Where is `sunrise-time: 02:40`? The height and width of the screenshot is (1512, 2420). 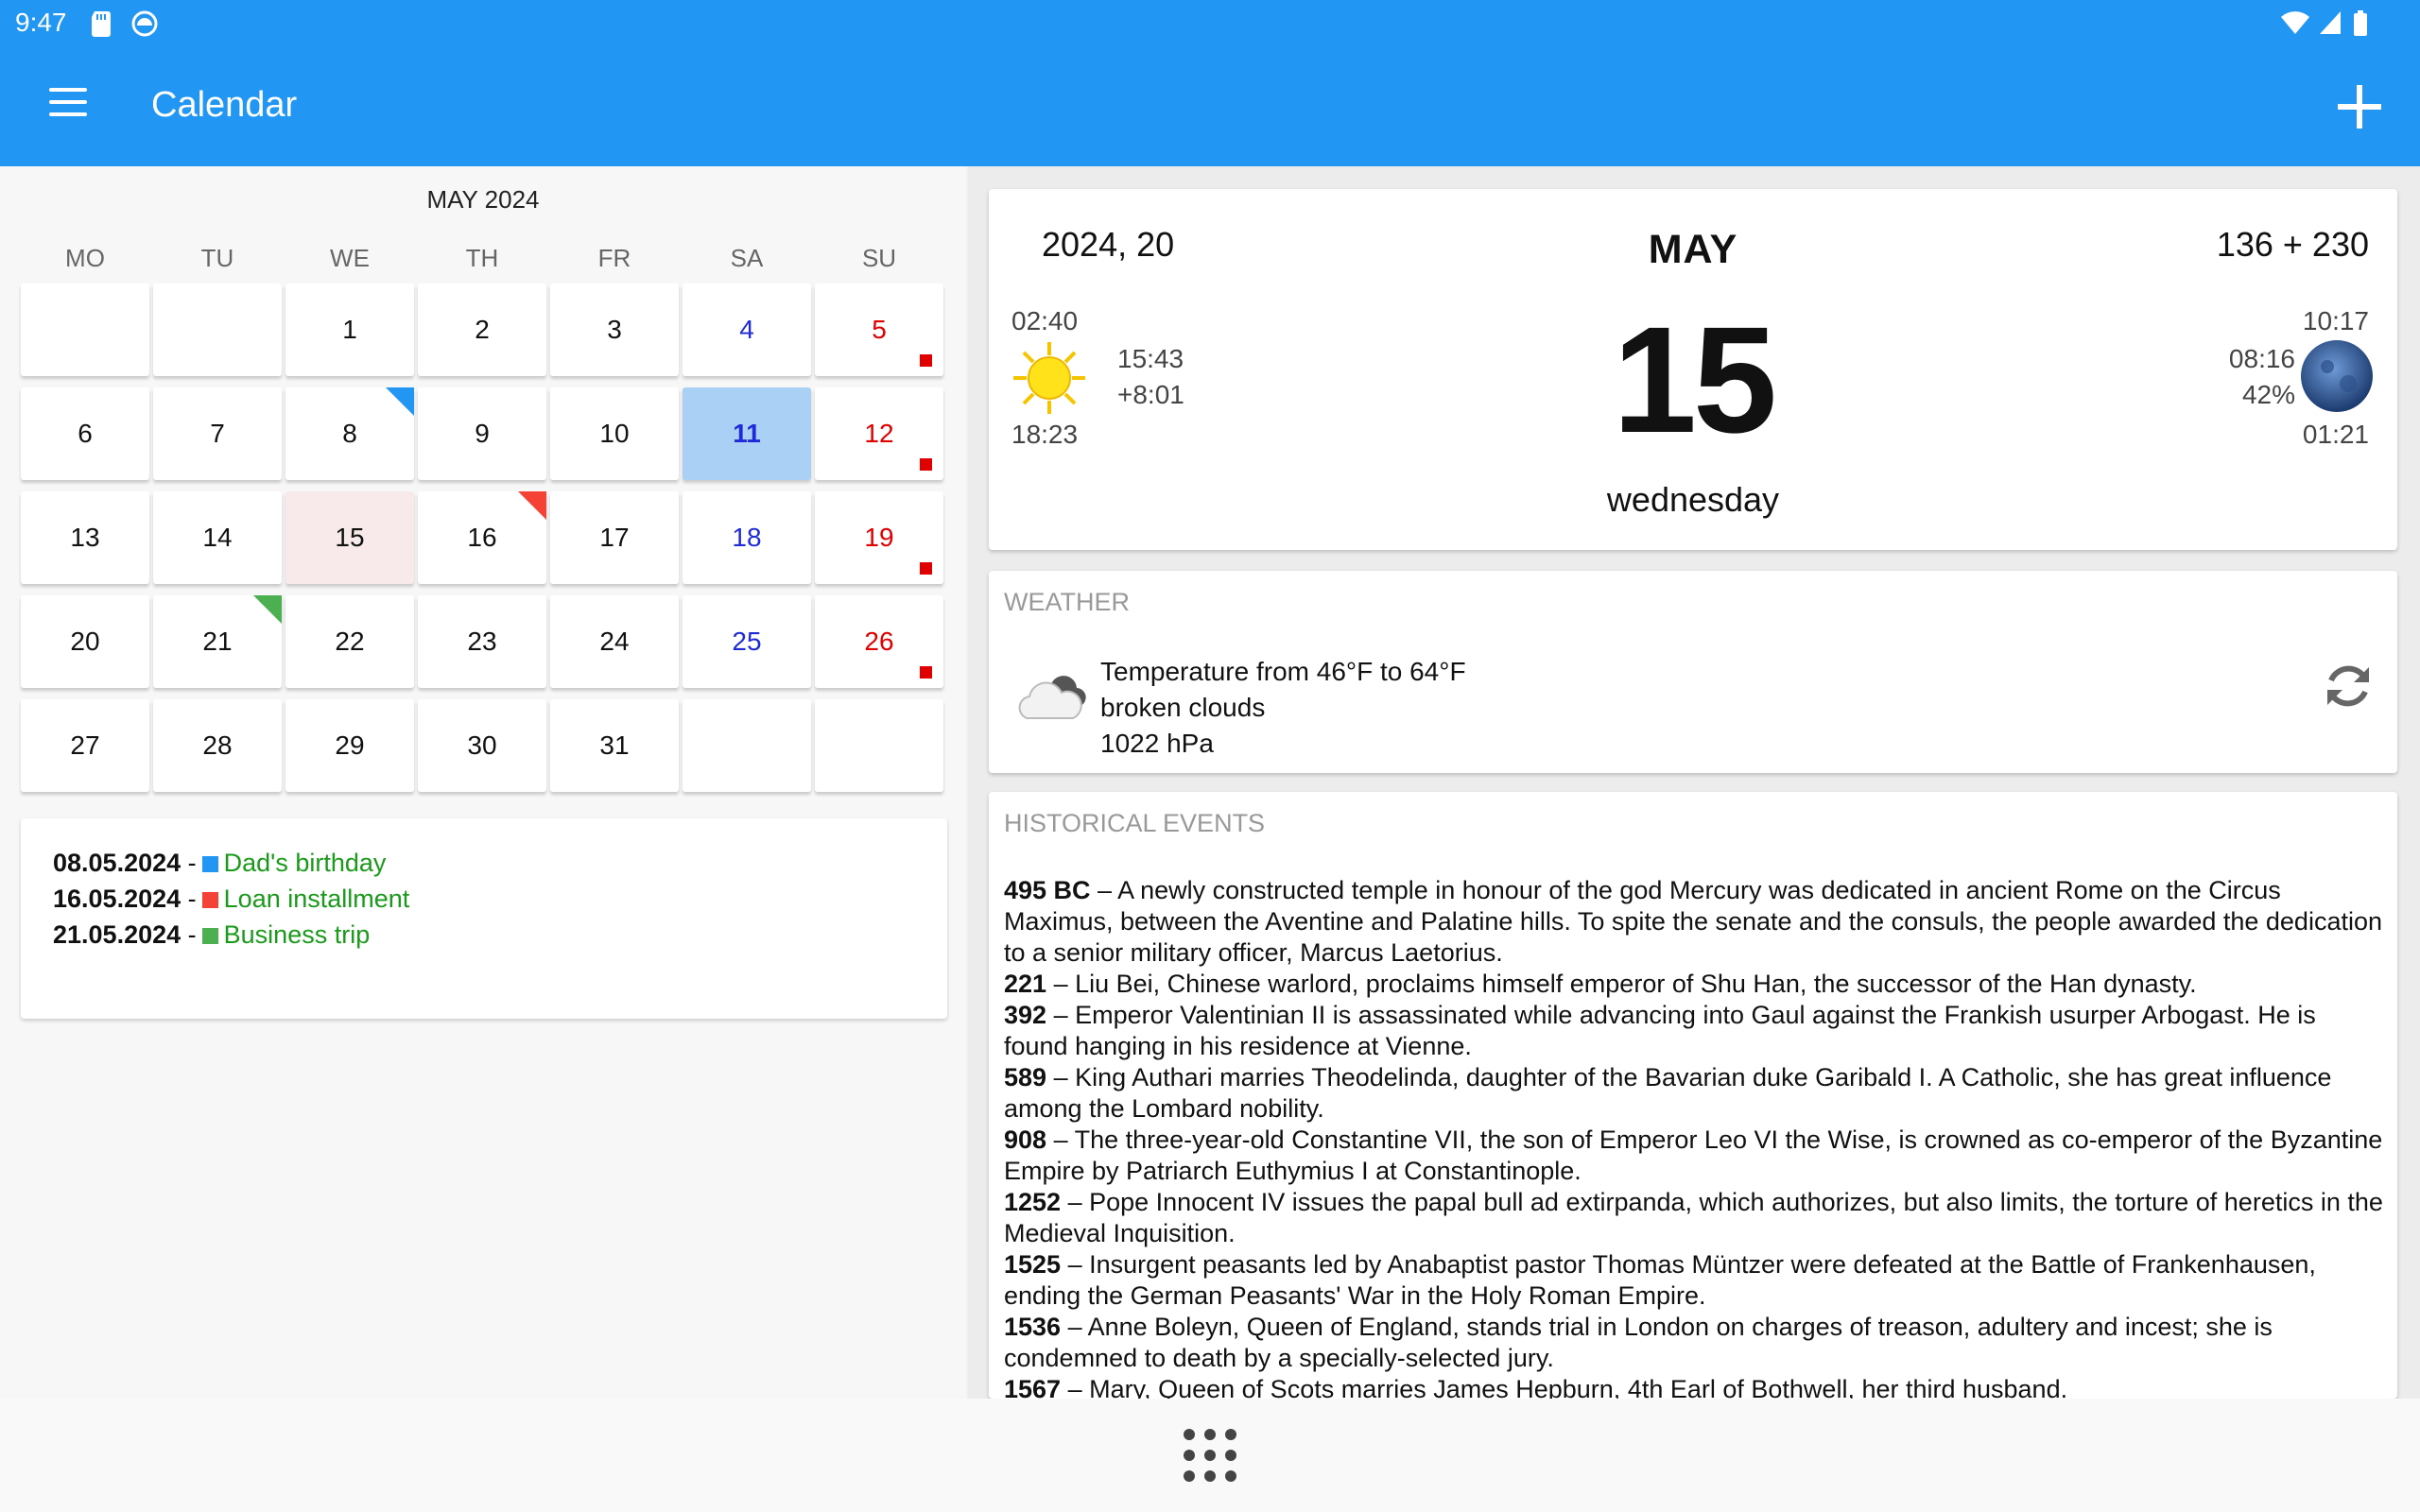
sunrise-time: 02:40 is located at coordinates (1045, 320).